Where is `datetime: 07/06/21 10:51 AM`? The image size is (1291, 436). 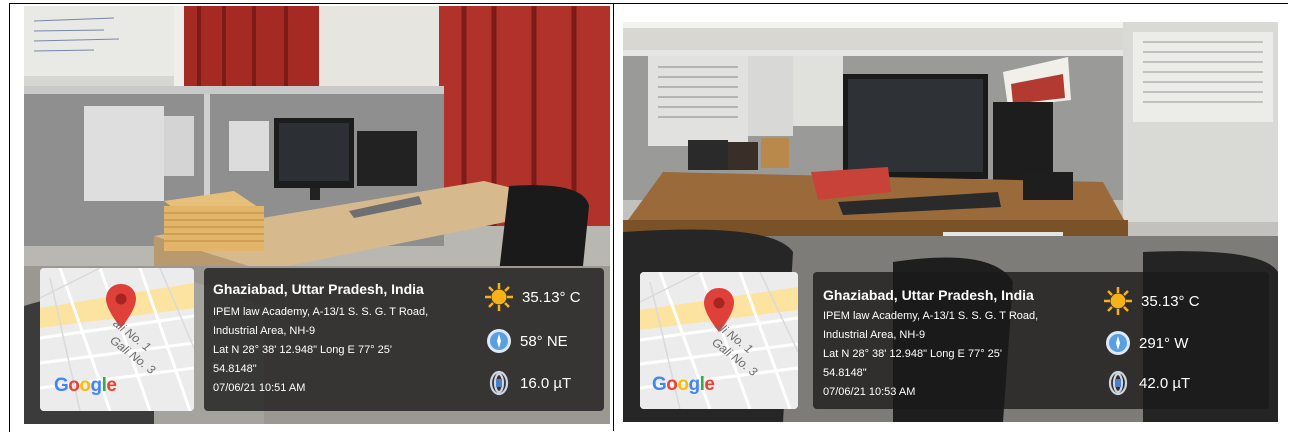 datetime: 07/06/21 10:51 AM is located at coordinates (259, 388).